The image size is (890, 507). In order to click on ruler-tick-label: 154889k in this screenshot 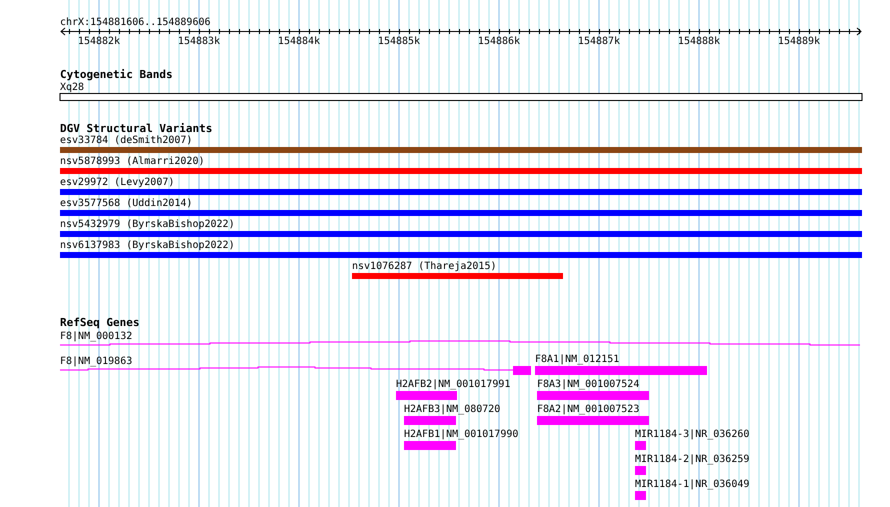, I will do `click(799, 41)`.